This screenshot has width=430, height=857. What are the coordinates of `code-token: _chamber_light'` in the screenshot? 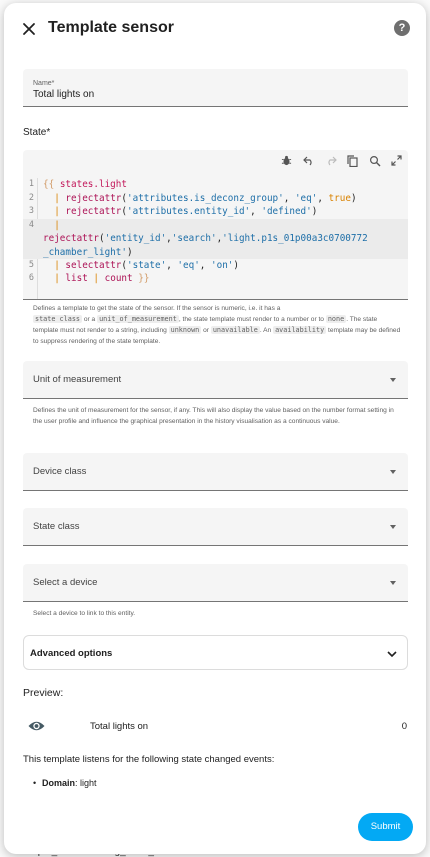 It's located at (85, 252).